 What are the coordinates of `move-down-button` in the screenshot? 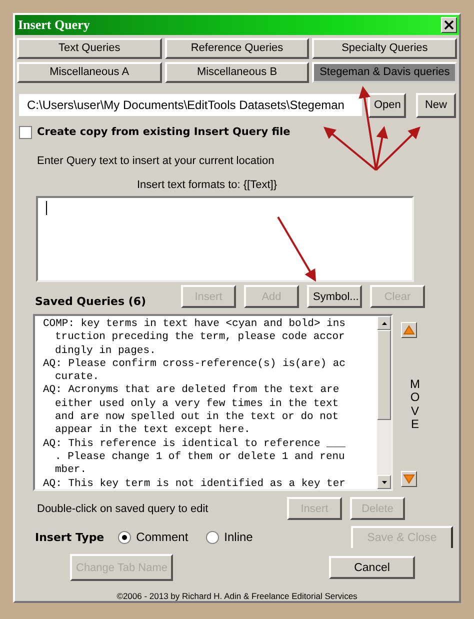 It's located at (409, 479).